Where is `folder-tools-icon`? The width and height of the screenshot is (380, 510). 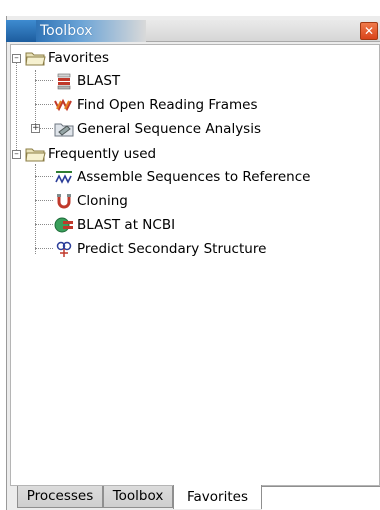 folder-tools-icon is located at coordinates (64, 129).